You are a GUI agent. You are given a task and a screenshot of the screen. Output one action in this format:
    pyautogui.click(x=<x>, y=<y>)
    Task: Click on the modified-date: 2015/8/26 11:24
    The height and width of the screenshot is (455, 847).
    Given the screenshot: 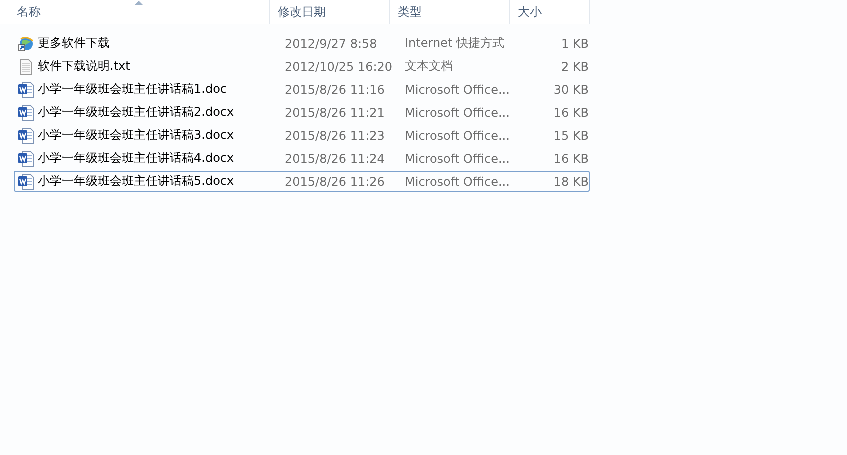 What is the action you would take?
    pyautogui.click(x=335, y=159)
    